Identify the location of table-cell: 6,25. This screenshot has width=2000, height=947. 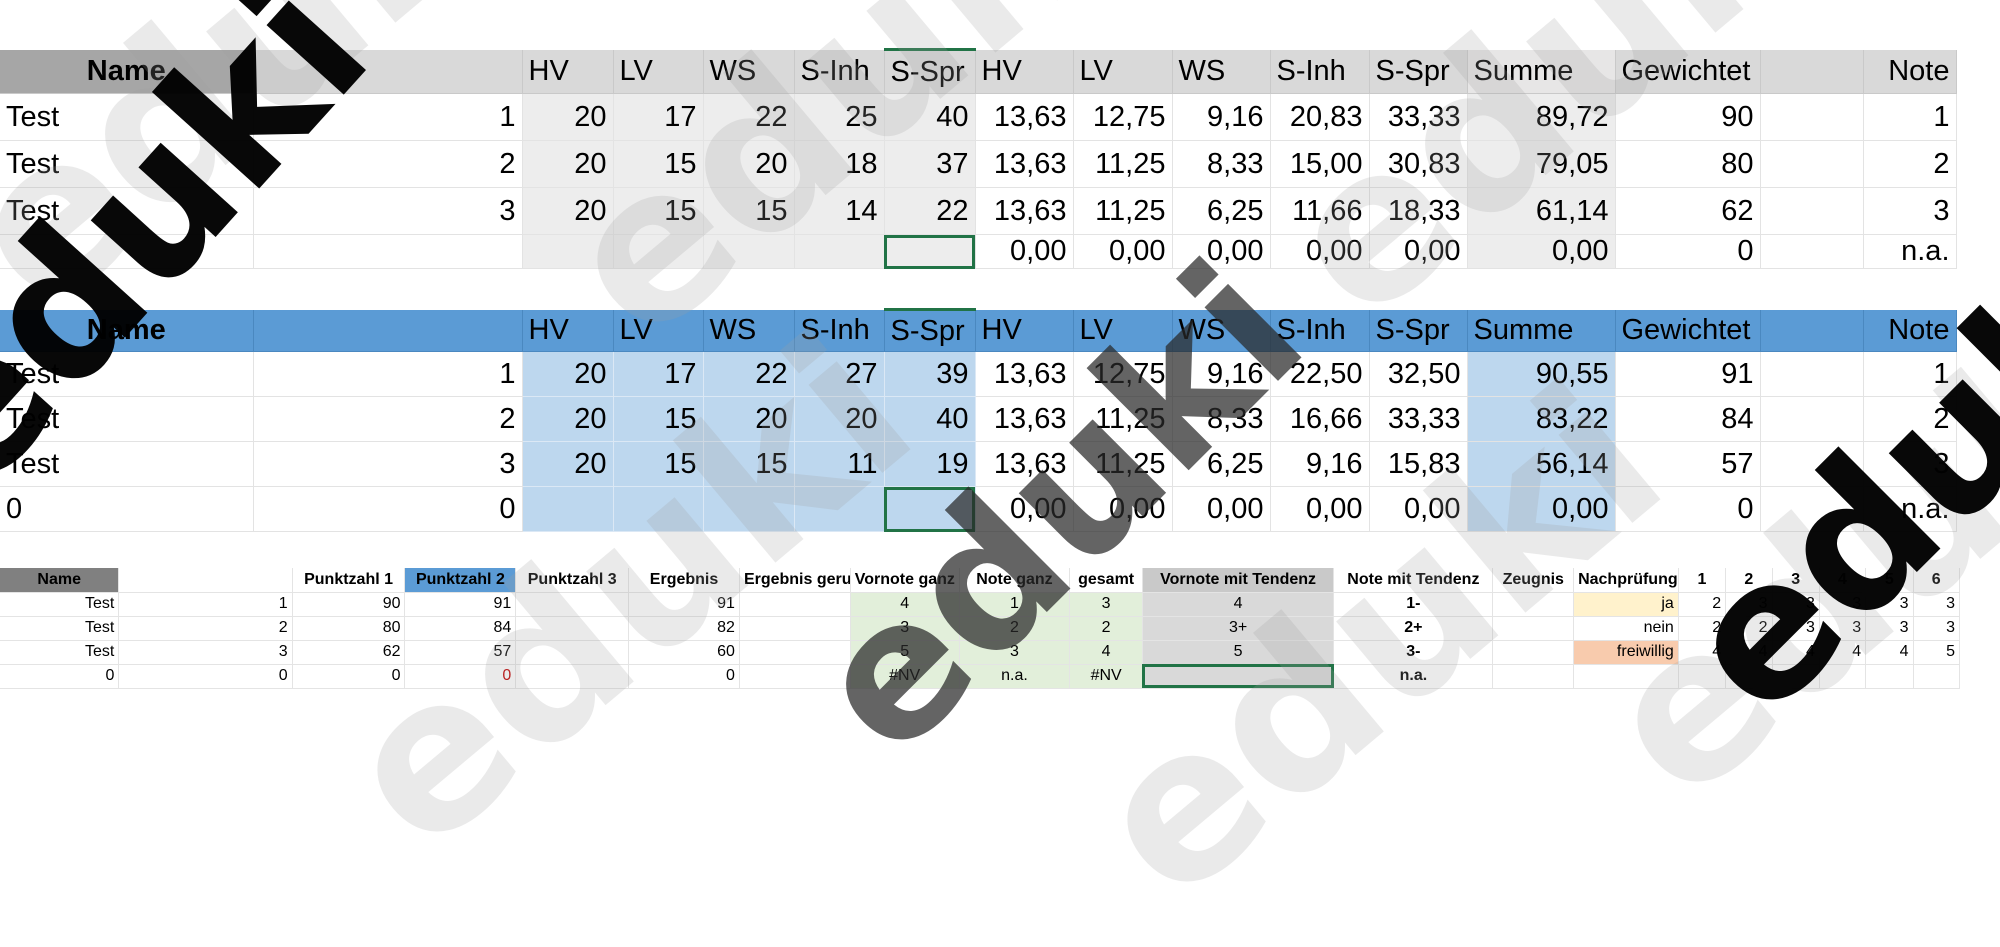
(1221, 464).